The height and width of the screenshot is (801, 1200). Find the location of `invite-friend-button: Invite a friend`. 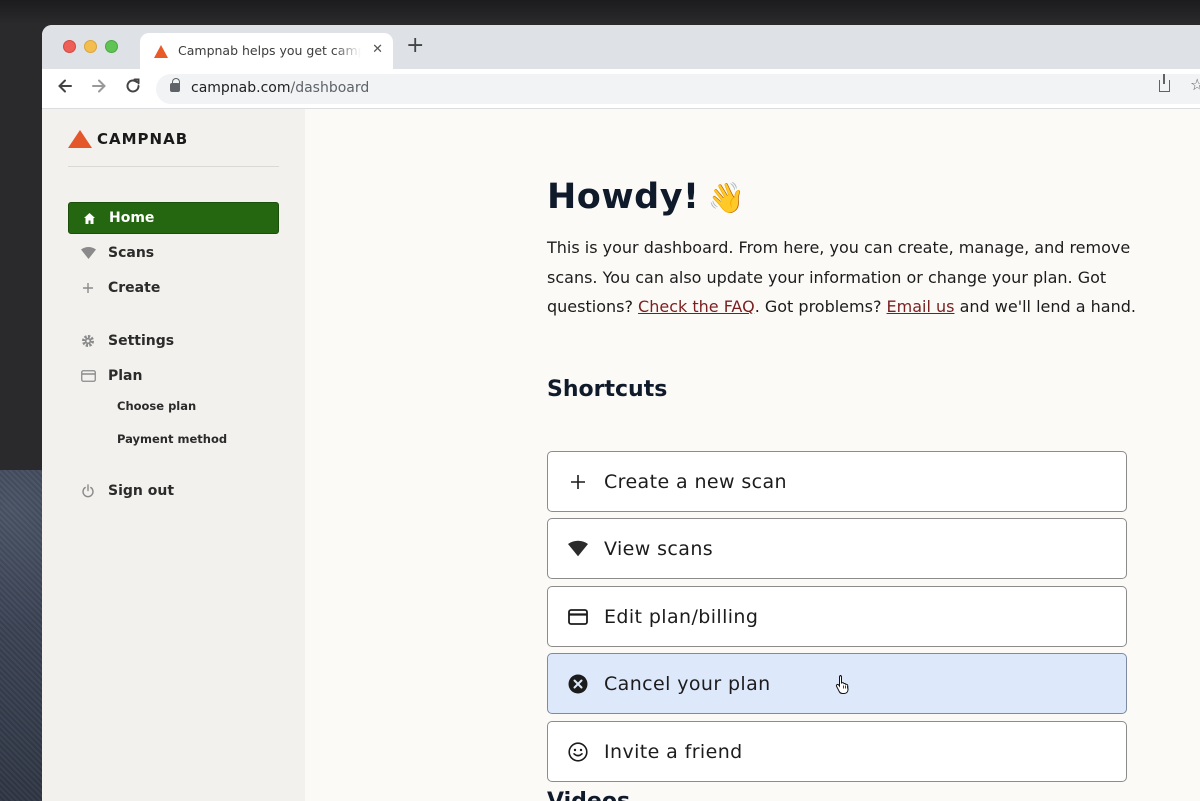

invite-friend-button: Invite a friend is located at coordinates (837, 751).